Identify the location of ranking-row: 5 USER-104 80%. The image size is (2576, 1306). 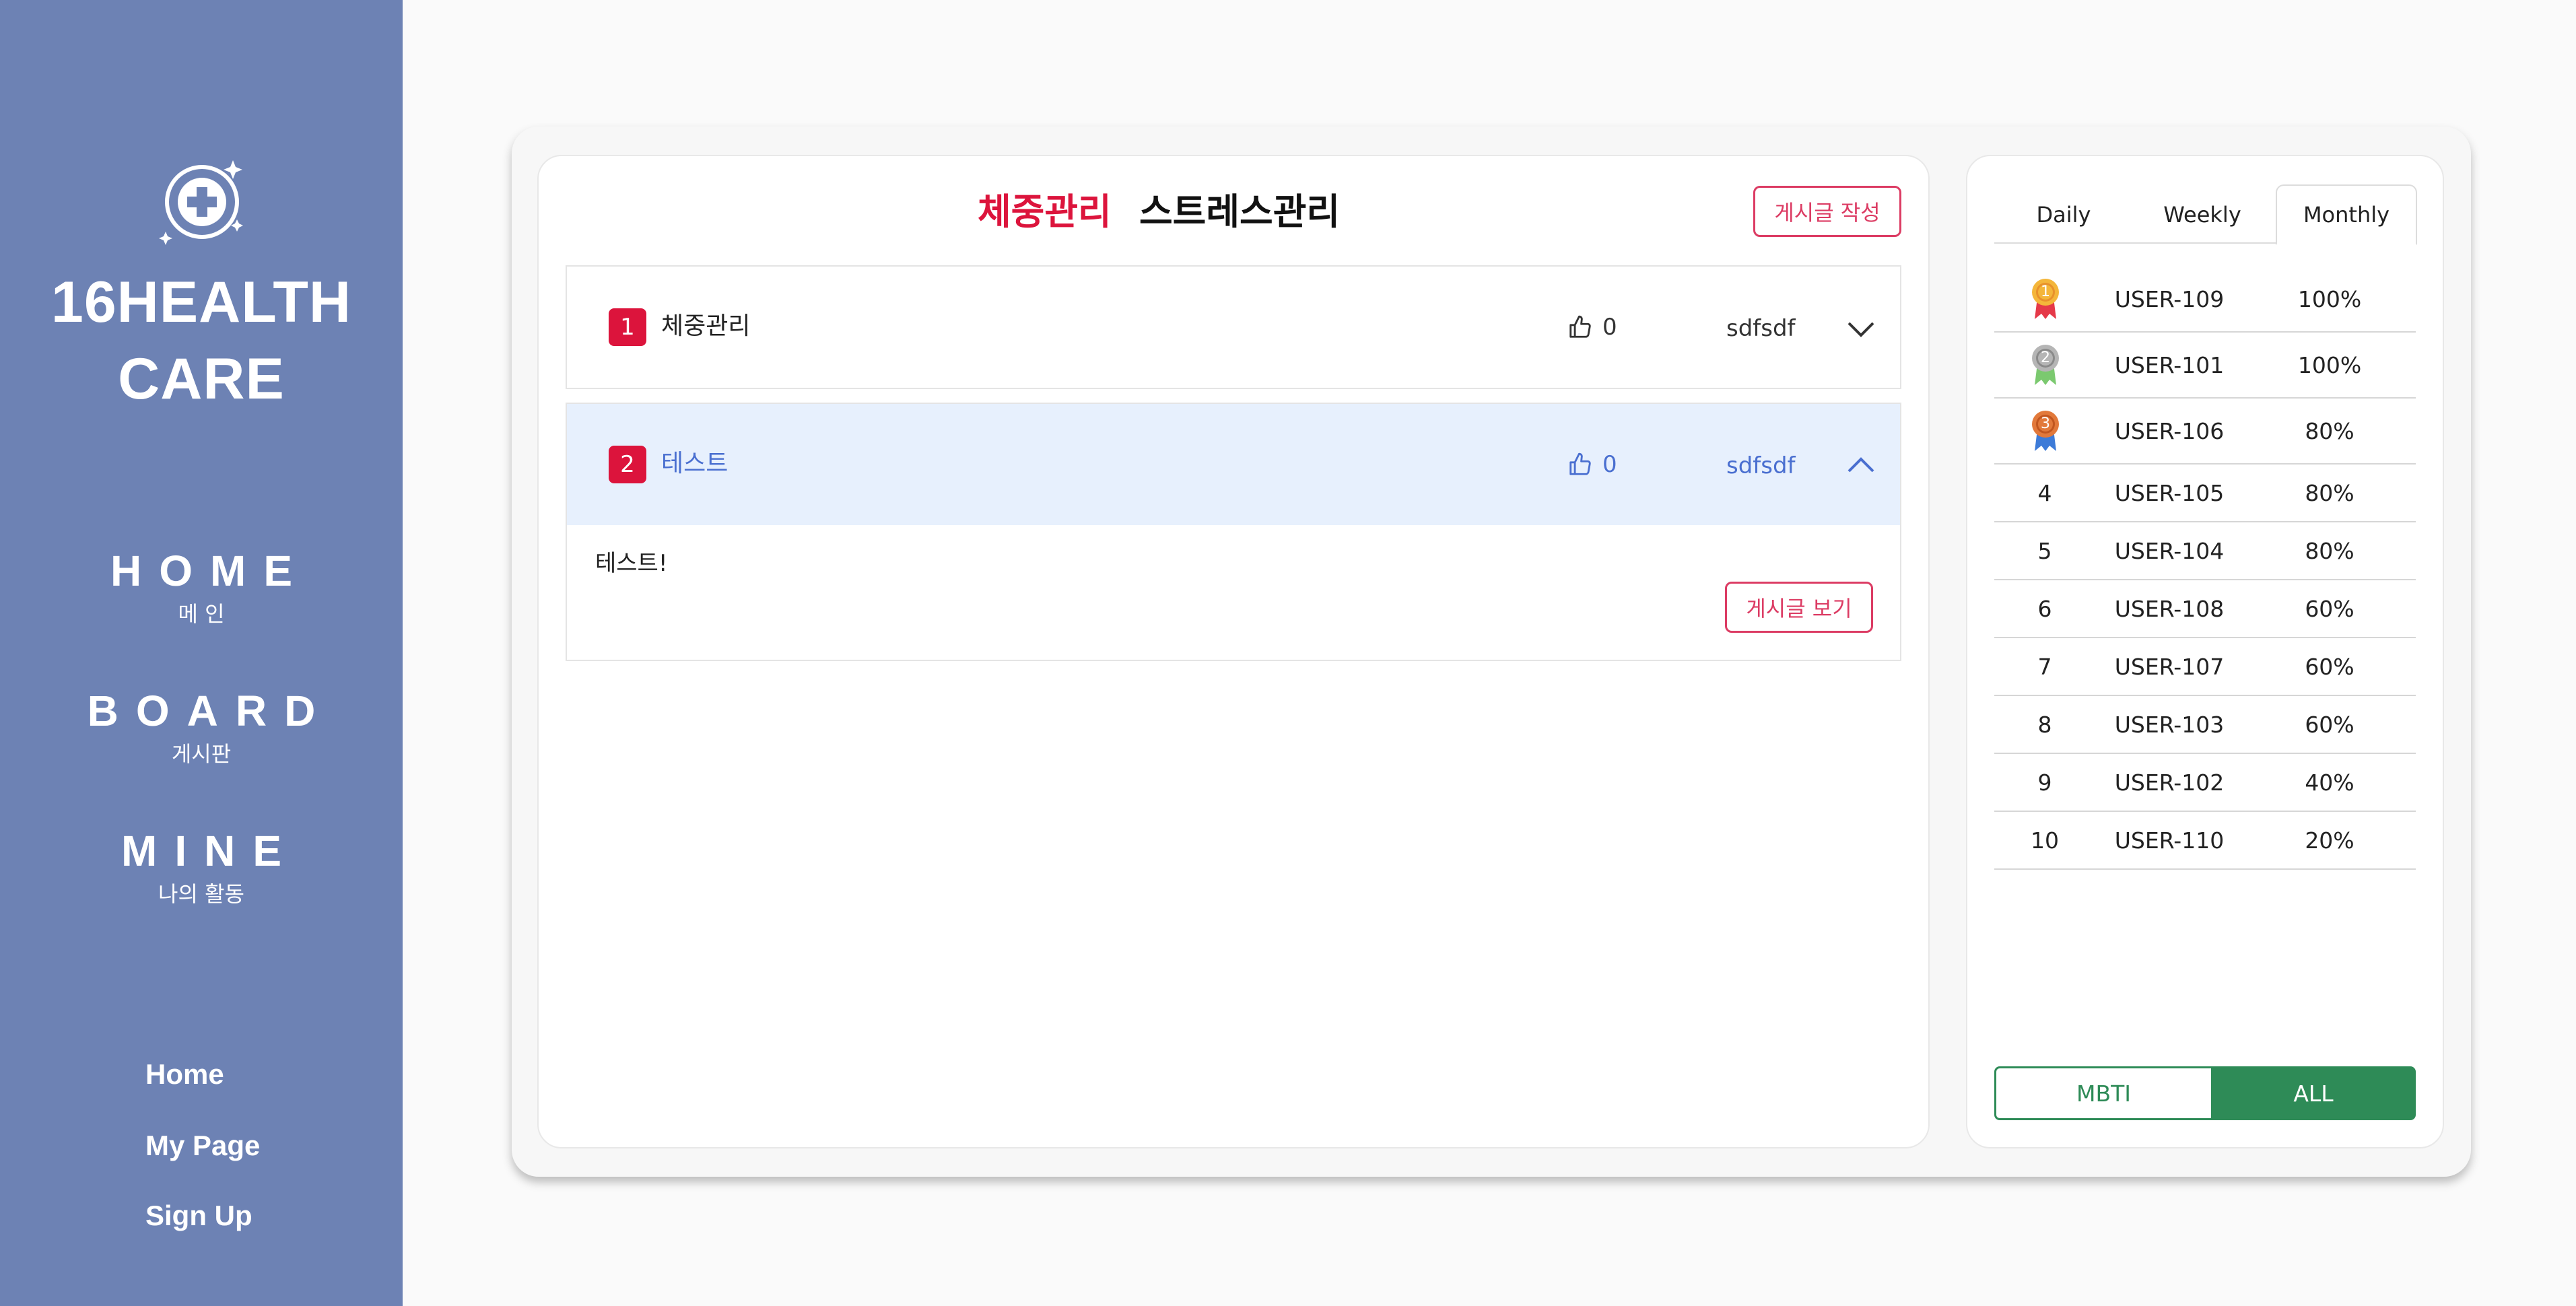
(2205, 551).